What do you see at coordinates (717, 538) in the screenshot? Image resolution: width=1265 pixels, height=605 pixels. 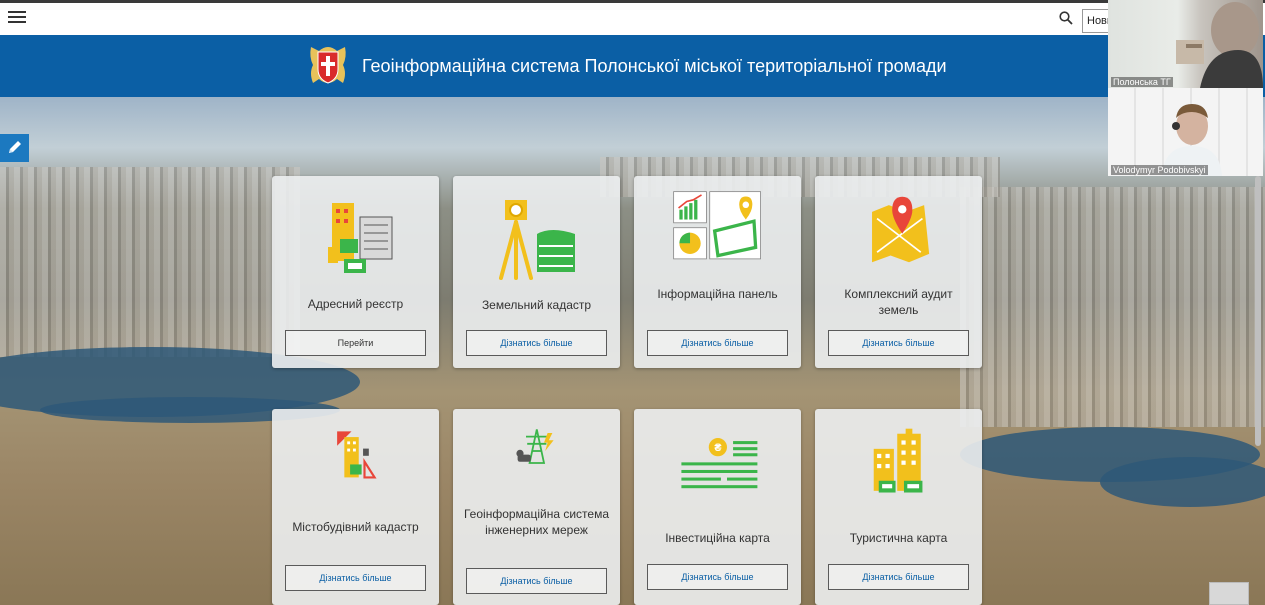 I see `card-title: Інвестиційна карта` at bounding box center [717, 538].